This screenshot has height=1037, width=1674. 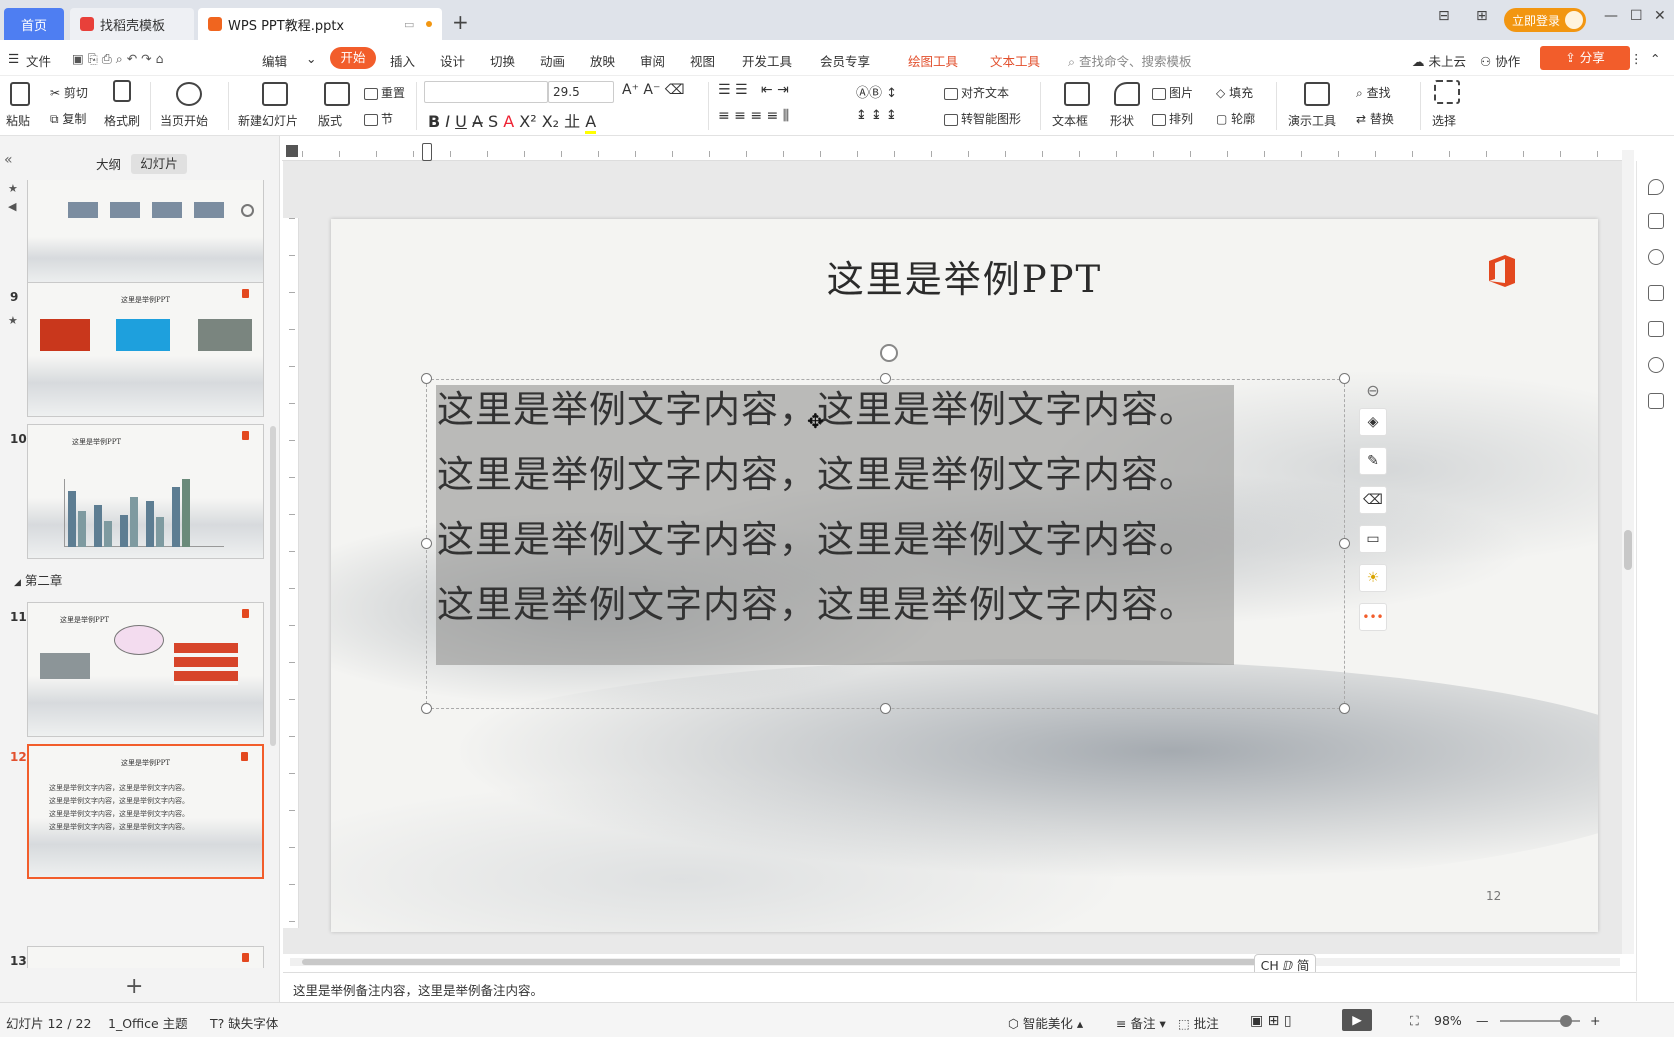 I want to click on fill-button: ◇ 填充, so click(x=1234, y=92).